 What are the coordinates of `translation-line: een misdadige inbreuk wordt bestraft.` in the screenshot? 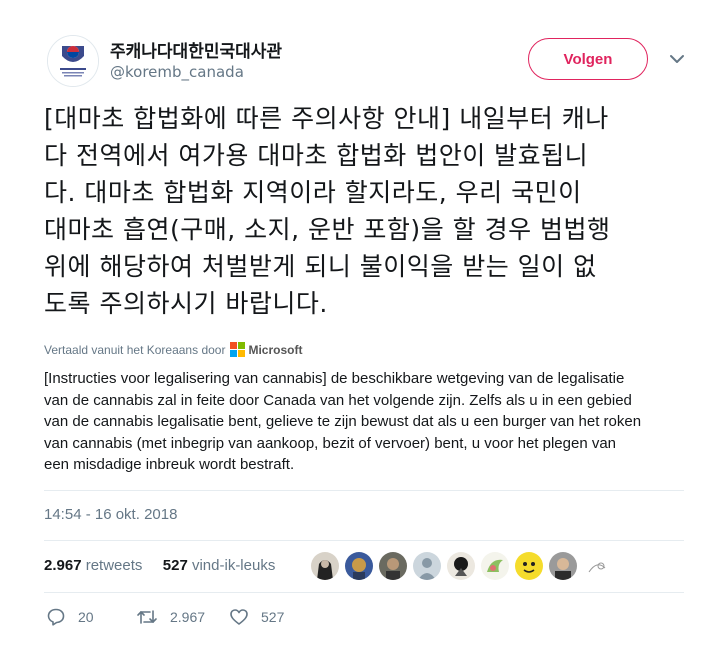 It's located at (169, 464).